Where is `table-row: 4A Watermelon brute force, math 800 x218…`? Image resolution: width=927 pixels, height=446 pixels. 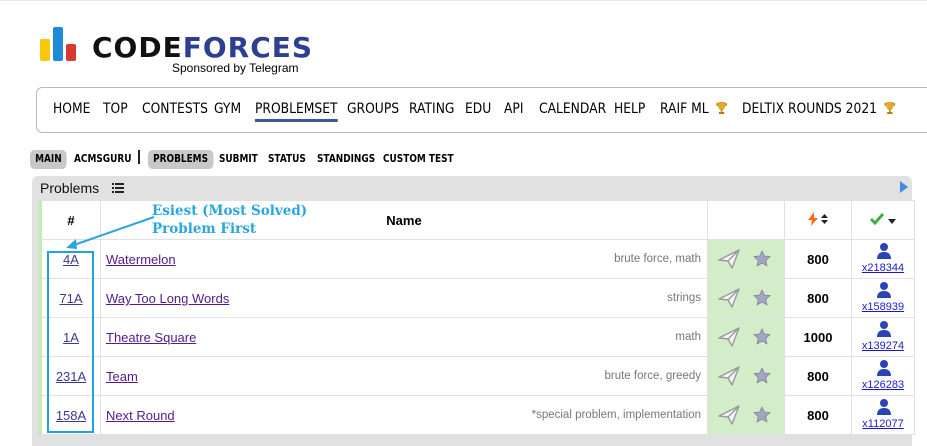 table-row: 4A Watermelon brute force, math 800 x218… is located at coordinates (476, 259).